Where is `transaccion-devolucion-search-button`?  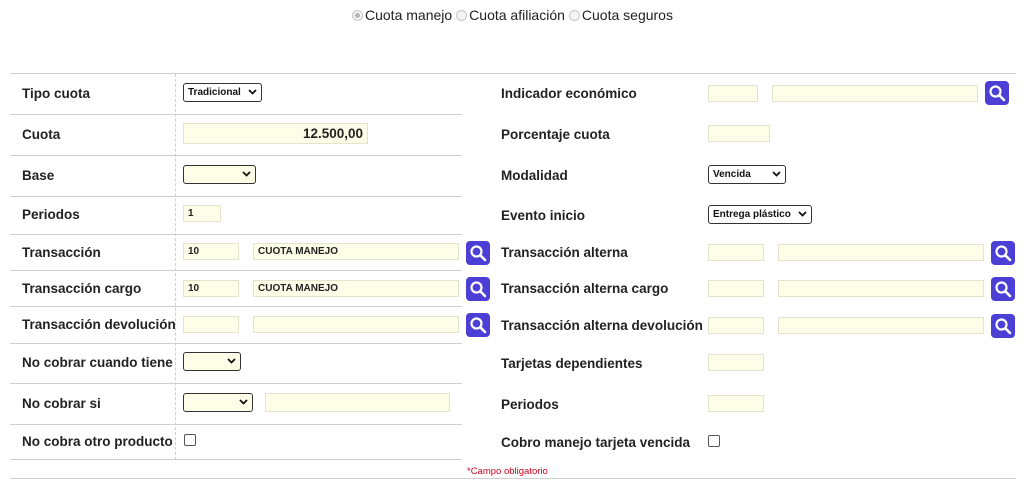
transaccion-devolucion-search-button is located at coordinates (478, 325).